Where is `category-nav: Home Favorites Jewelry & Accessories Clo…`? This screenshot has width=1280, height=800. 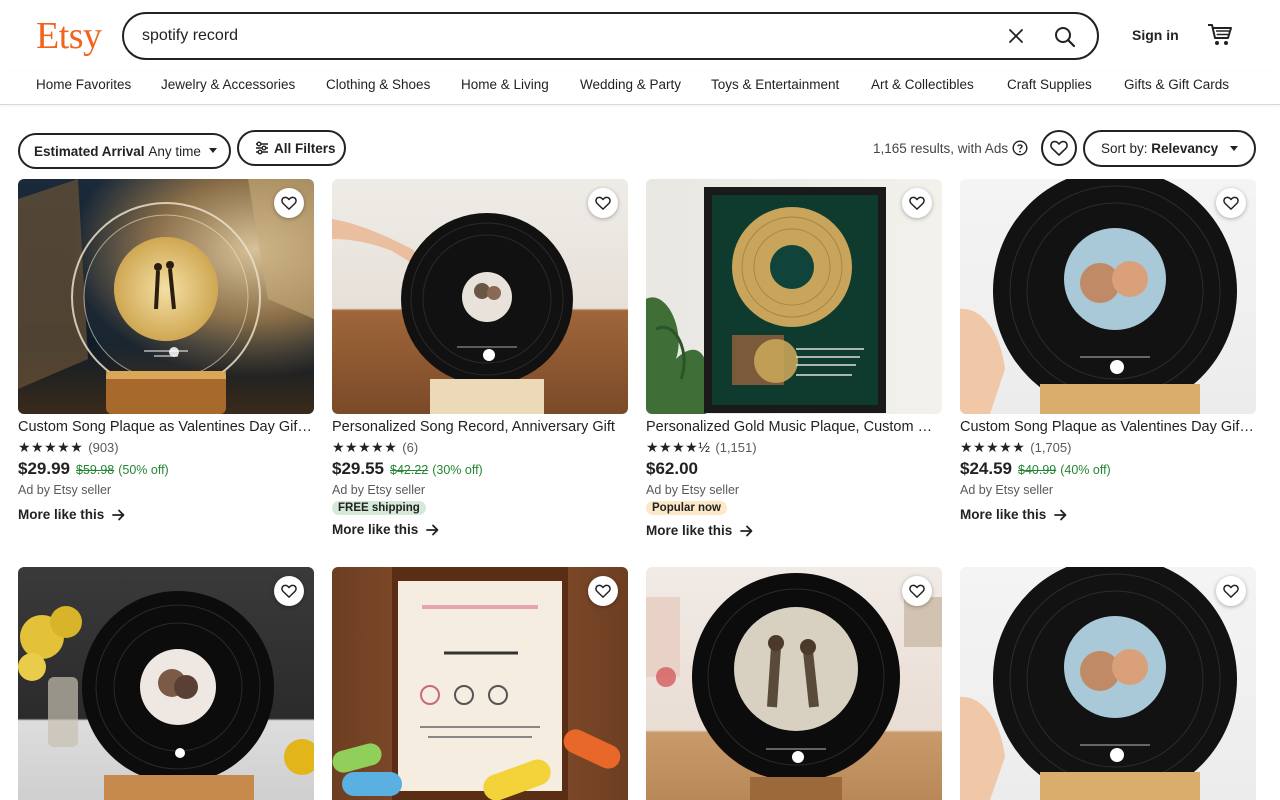 category-nav: Home Favorites Jewelry & Accessories Clo… is located at coordinates (640, 88).